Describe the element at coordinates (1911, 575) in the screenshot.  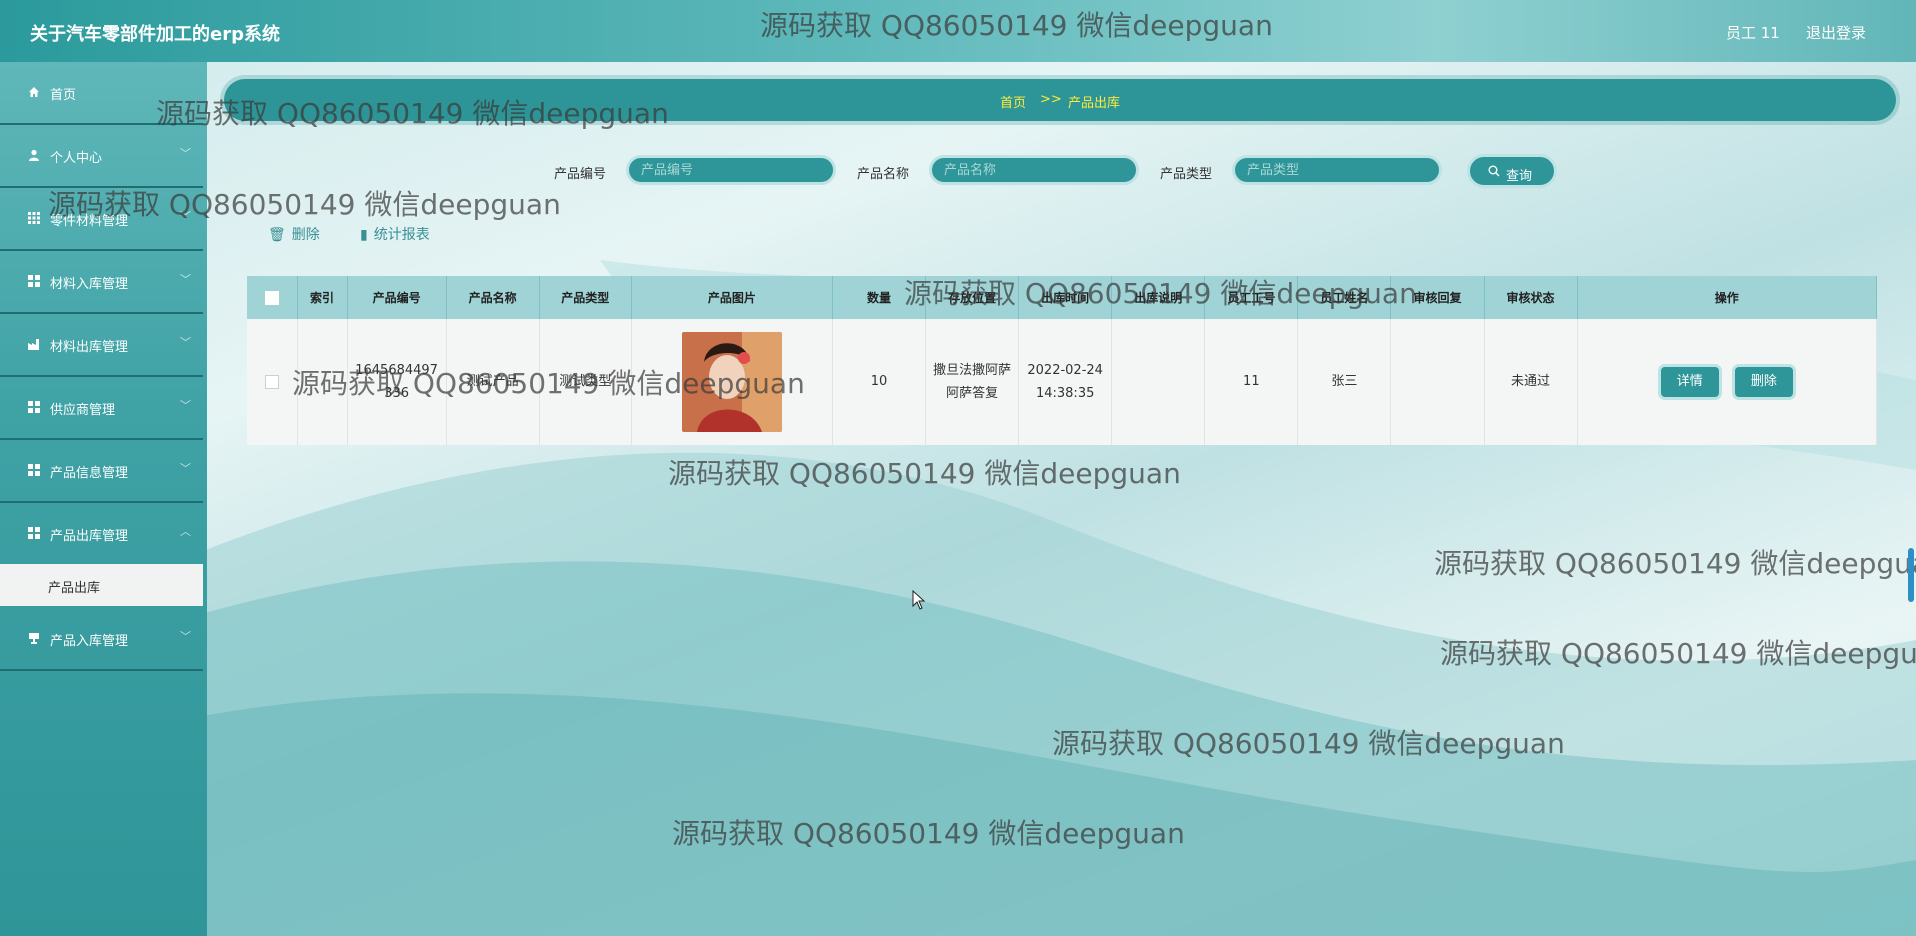
I see `vertical-scrollbar` at that location.